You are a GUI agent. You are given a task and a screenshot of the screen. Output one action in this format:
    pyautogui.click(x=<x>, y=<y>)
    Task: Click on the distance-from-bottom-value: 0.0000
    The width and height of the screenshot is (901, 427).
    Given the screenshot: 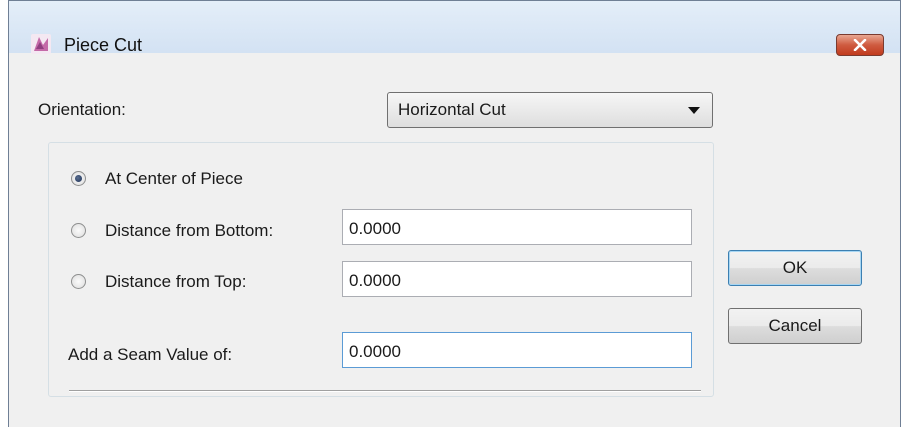 What is the action you would take?
    pyautogui.click(x=375, y=228)
    